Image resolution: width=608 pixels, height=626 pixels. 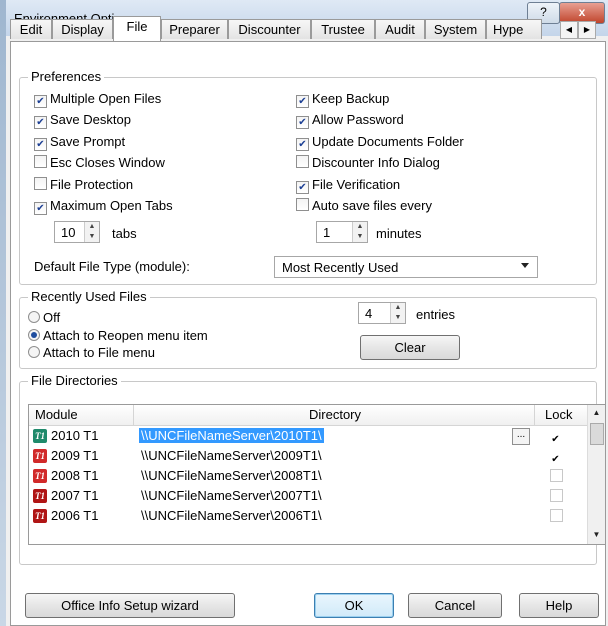 I want to click on tab-edit: Edit, so click(x=31, y=29).